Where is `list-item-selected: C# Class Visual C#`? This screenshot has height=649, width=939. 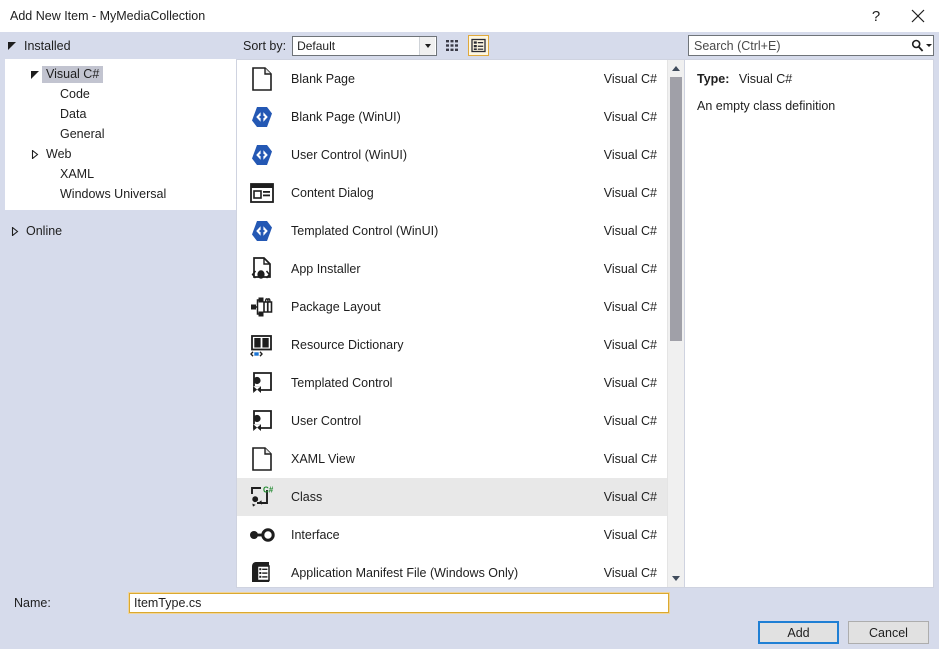 list-item-selected: C# Class Visual C# is located at coordinates (452, 497).